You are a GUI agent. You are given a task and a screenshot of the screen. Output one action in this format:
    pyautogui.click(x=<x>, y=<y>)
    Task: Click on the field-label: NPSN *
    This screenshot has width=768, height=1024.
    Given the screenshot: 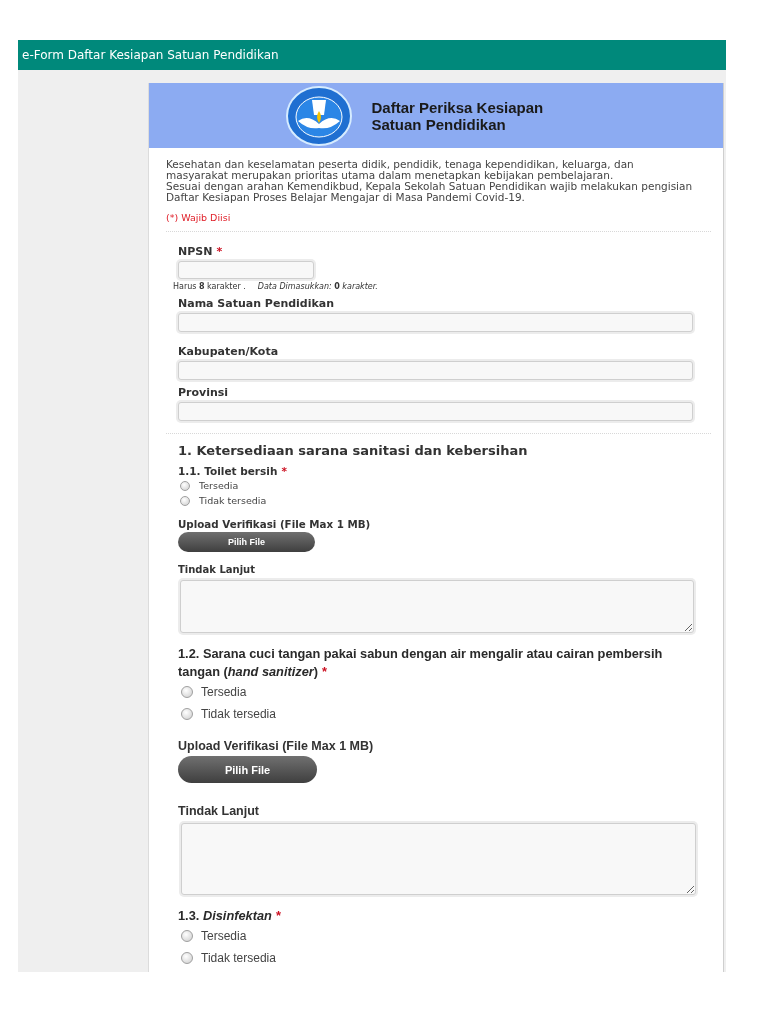 What is the action you would take?
    pyautogui.click(x=200, y=252)
    